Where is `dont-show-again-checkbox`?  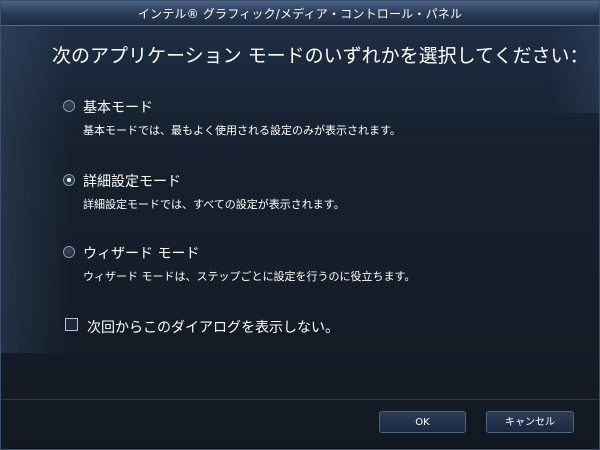 dont-show-again-checkbox is located at coordinates (71, 324).